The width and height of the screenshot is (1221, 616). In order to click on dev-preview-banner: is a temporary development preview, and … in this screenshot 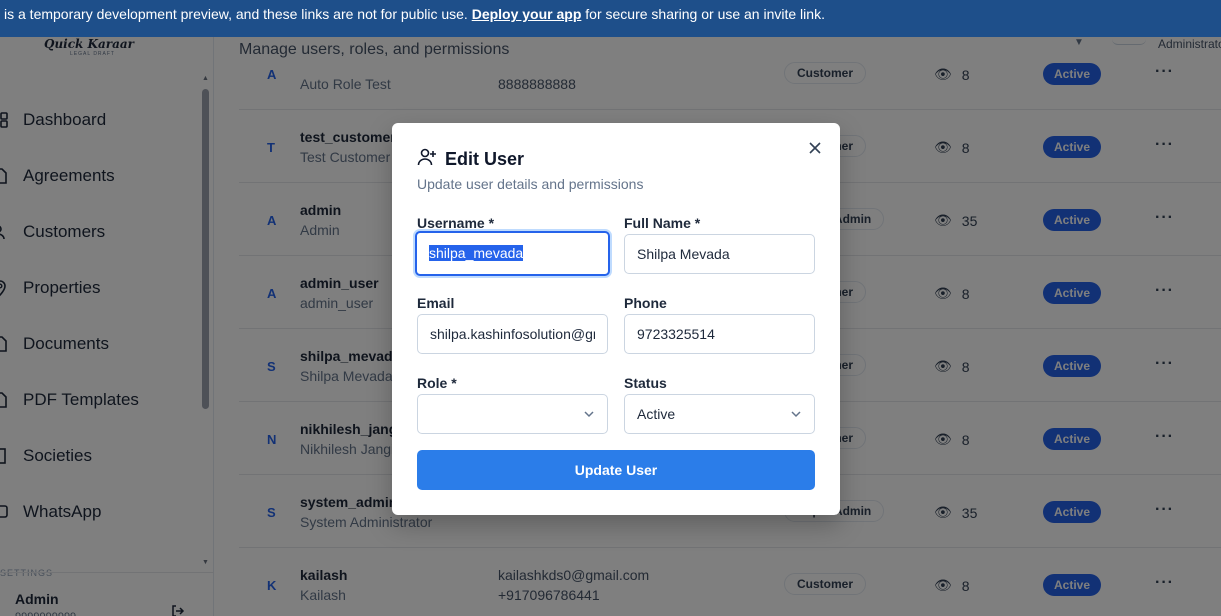, I will do `click(610, 18)`.